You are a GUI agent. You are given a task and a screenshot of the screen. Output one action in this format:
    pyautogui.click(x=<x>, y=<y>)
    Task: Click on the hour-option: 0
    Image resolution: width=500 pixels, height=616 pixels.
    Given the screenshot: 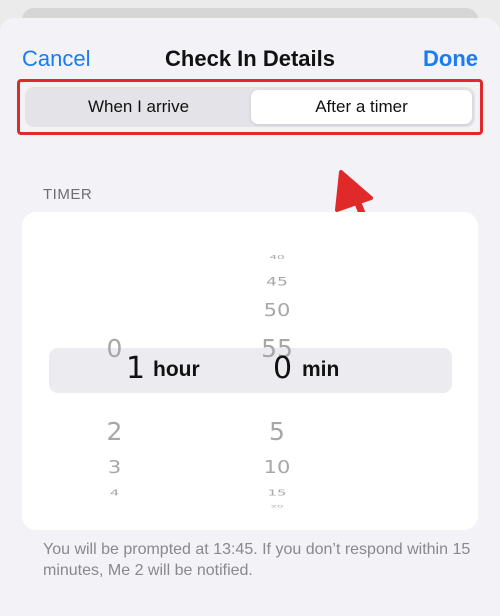 What is the action you would take?
    pyautogui.click(x=114, y=348)
    